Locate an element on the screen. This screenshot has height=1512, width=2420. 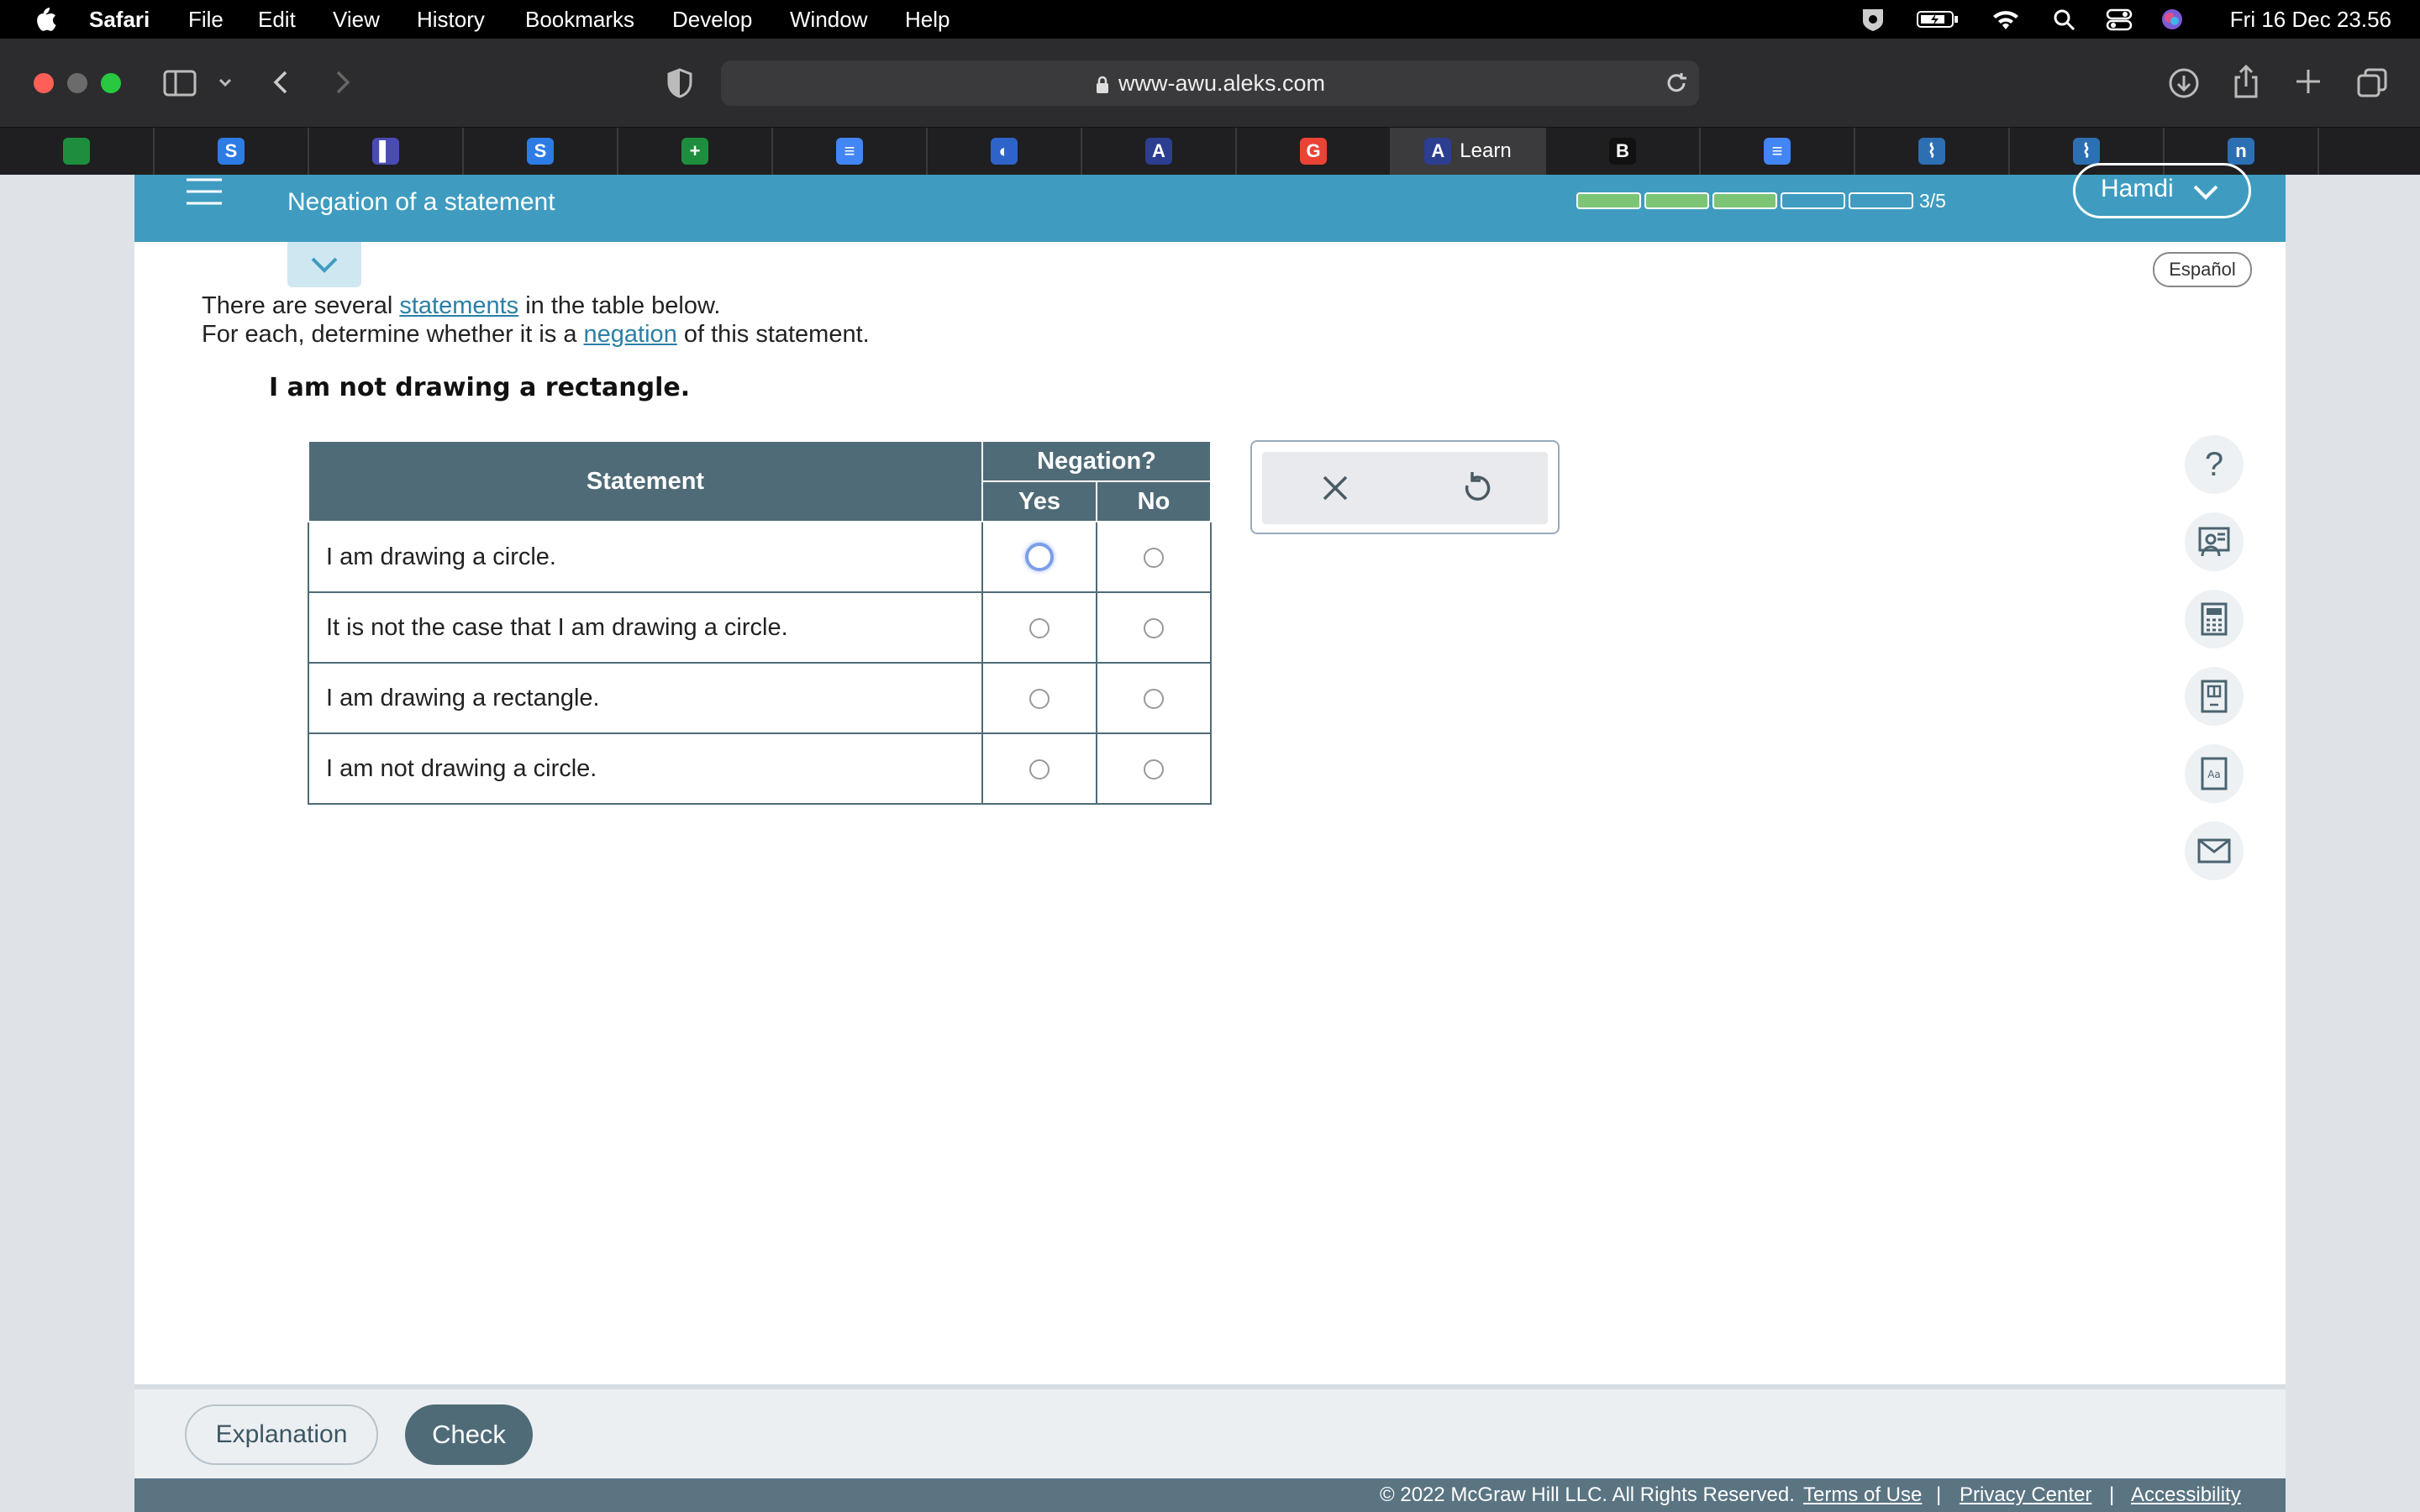
espanol-button: Español is located at coordinates (2203, 269).